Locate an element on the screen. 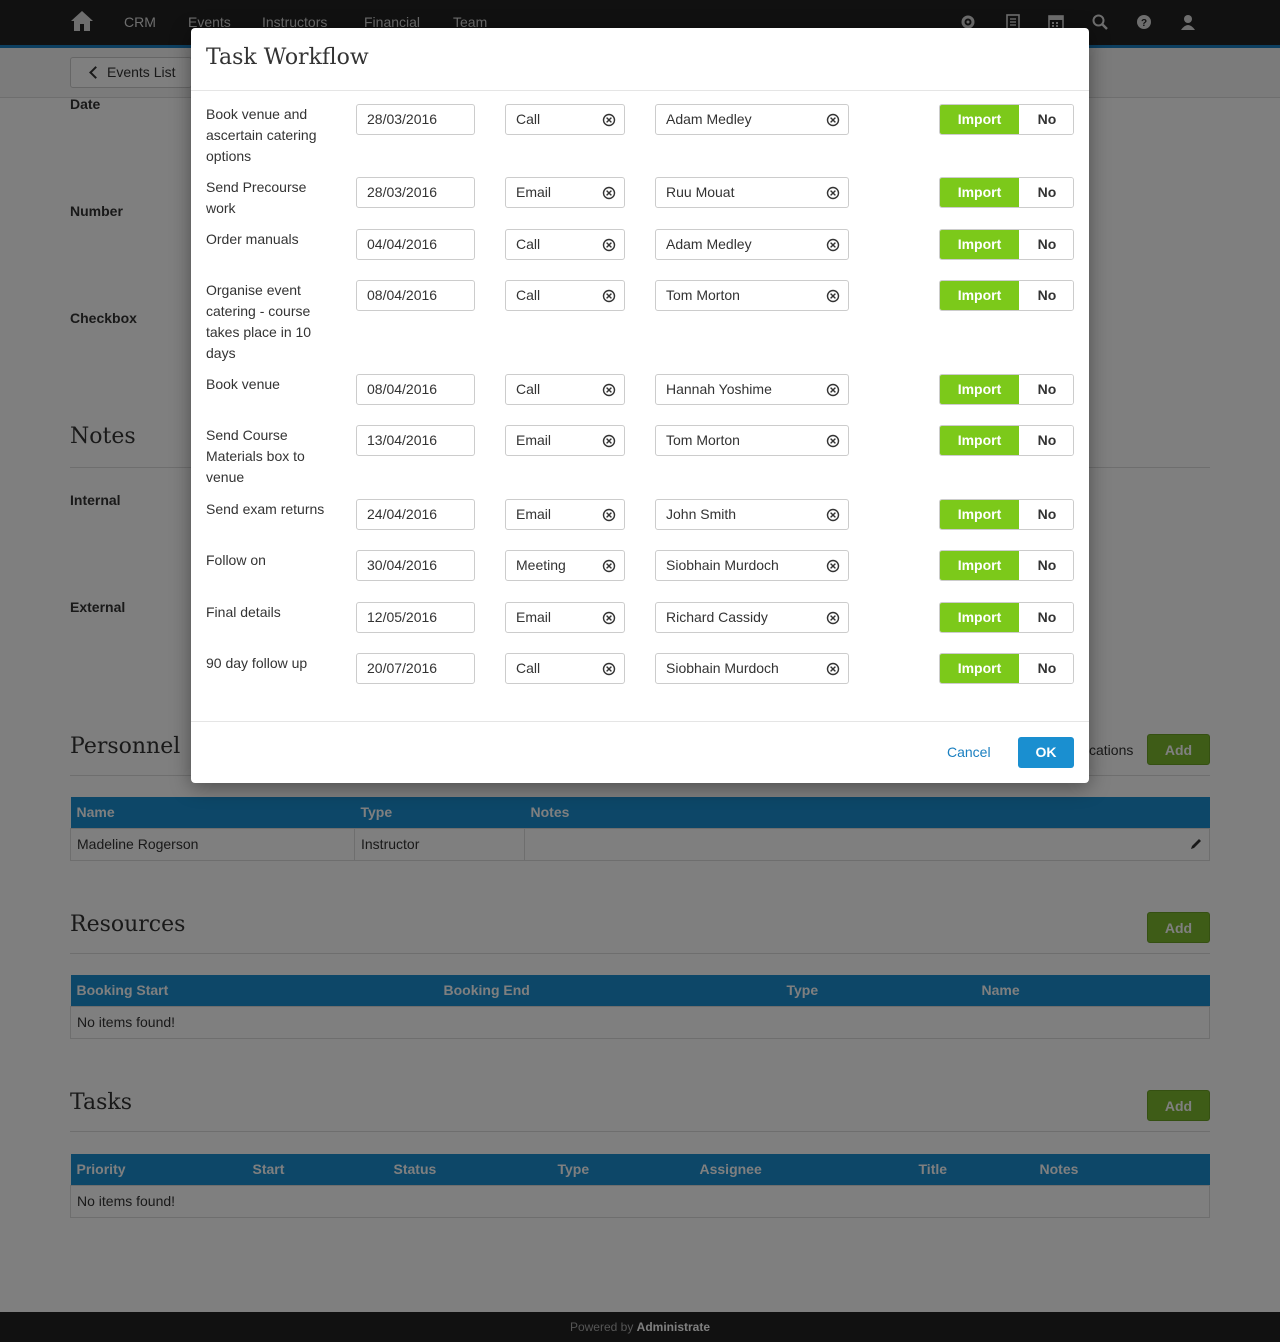 The height and width of the screenshot is (1342, 1280). workflow-task-label: Send Precourse work is located at coordinates (256, 197).